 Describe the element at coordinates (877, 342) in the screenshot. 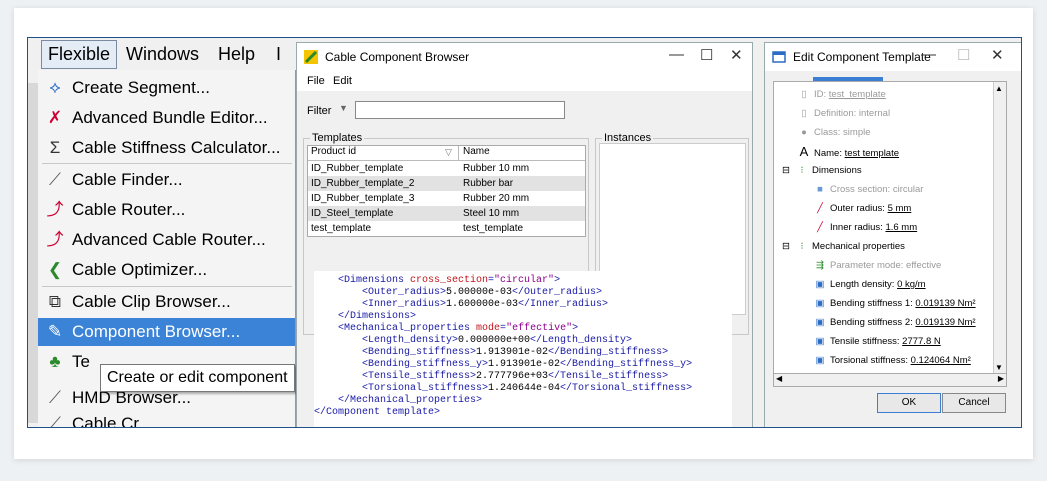

I see `tree-node-tensile: ▣ Tensile stiffness: 2777.8 N` at that location.